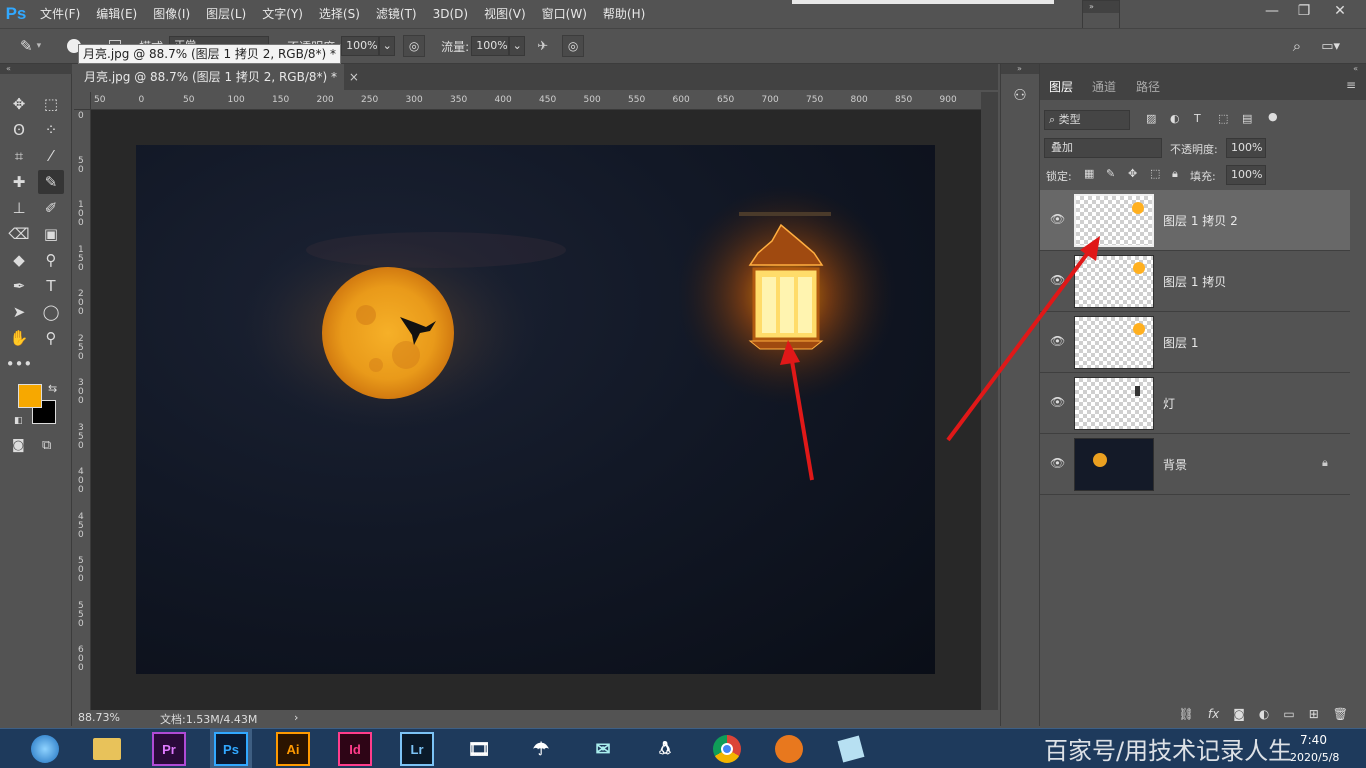  What do you see at coordinates (1351, 85) in the screenshot?
I see `panel-menu-icon: ≡` at bounding box center [1351, 85].